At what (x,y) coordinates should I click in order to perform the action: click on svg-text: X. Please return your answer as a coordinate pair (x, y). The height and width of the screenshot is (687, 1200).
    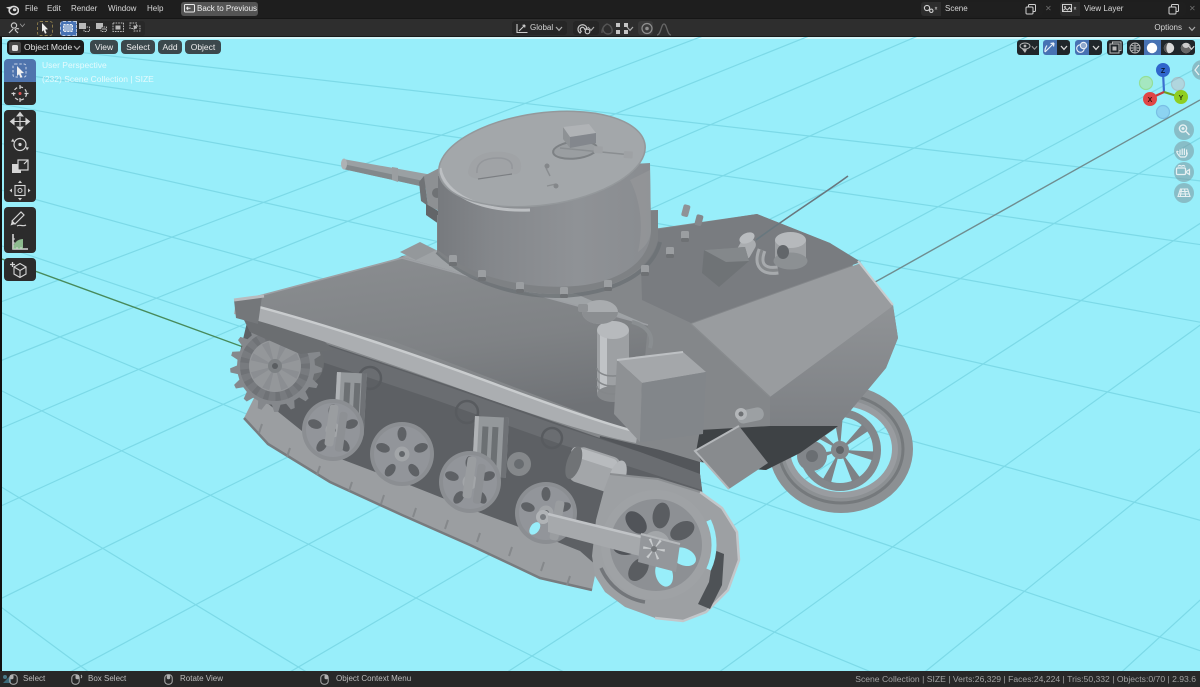
    Looking at the image, I should click on (1150, 100).